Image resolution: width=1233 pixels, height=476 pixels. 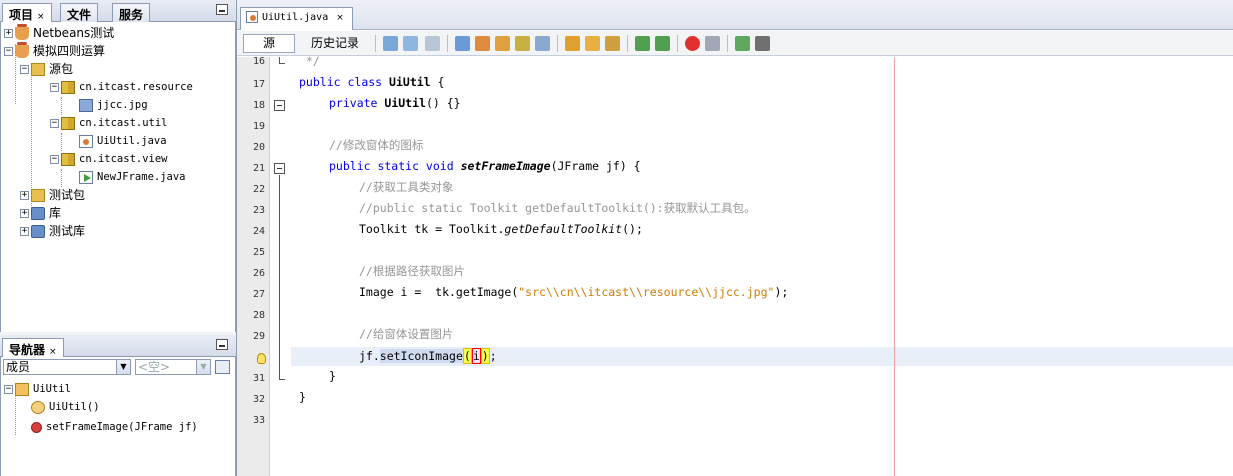 What do you see at coordinates (258, 168) in the screenshot?
I see `line-number: 21` at bounding box center [258, 168].